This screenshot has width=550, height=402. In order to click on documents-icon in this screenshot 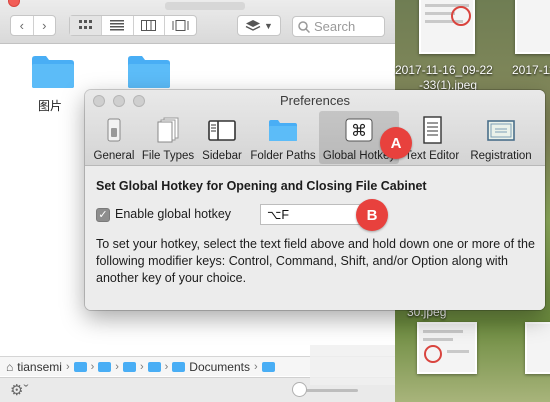, I will do `click(168, 130)`.